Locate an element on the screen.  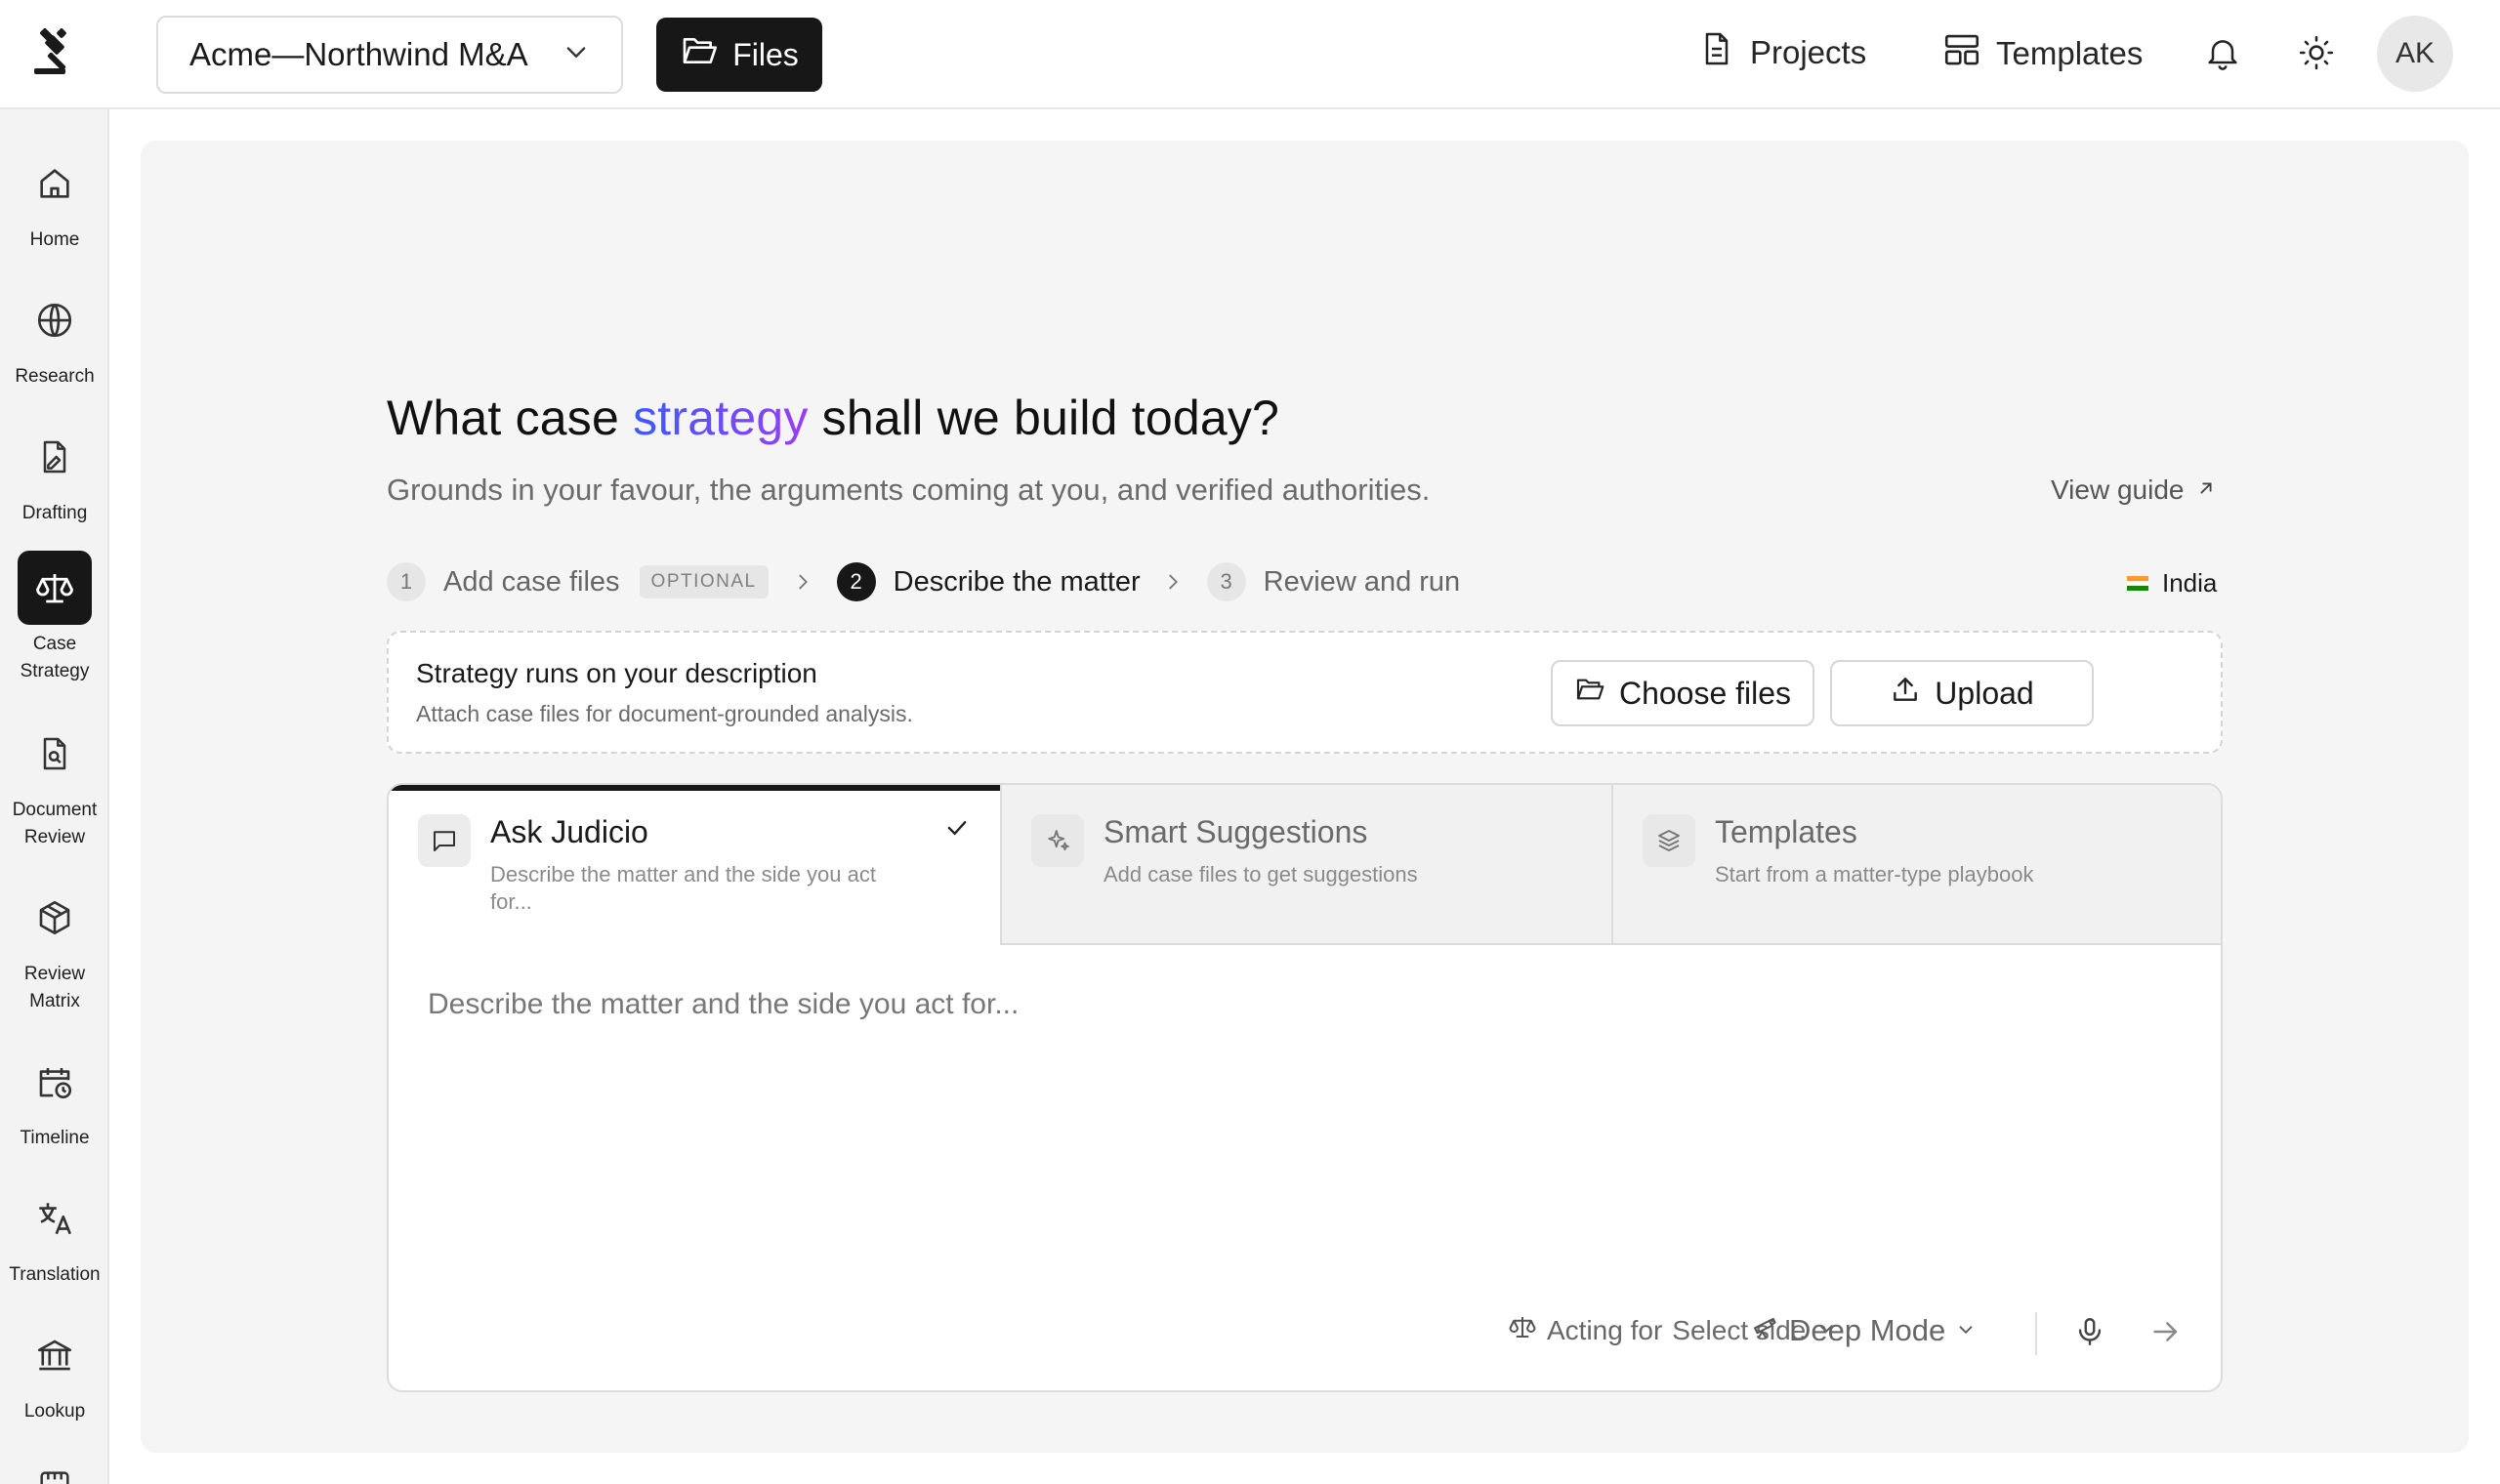
toolbar-divider is located at coordinates (2036, 1334).